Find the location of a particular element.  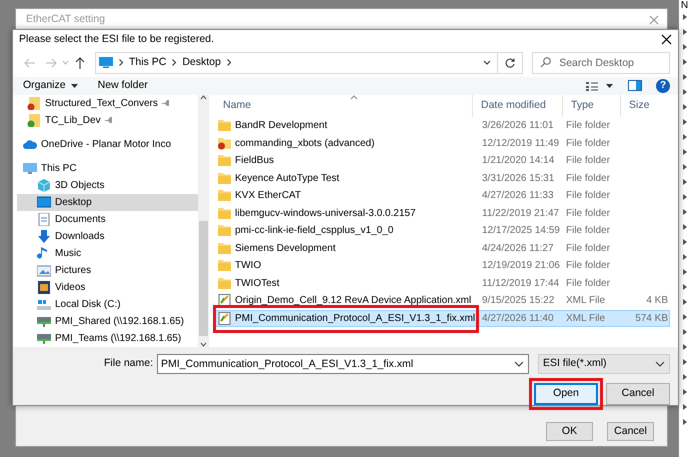

nav-item: This PC is located at coordinates (107, 168).